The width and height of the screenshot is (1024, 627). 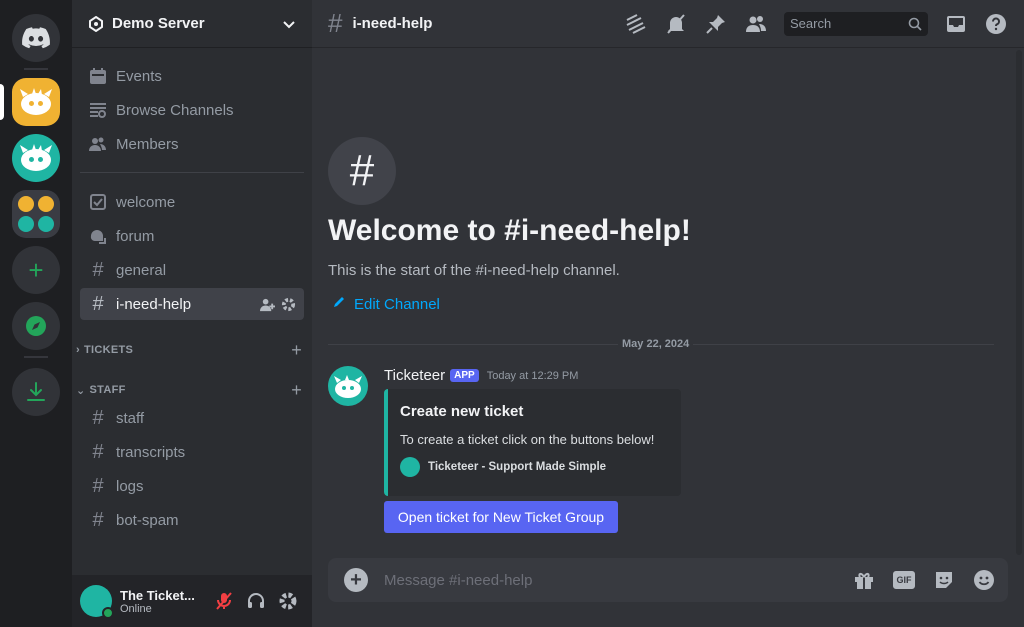 I want to click on download-apps-icon, so click(x=36, y=392).